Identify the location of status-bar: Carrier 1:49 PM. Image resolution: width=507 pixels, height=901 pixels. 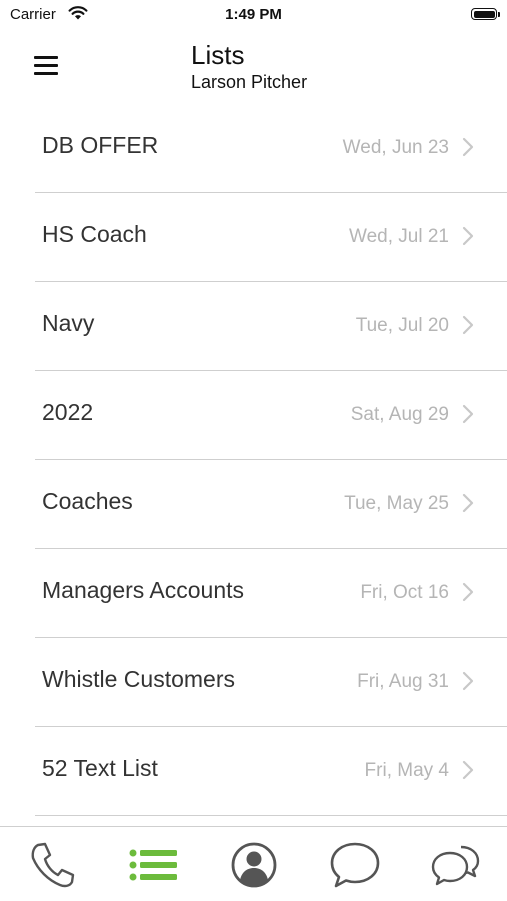
(253, 15).